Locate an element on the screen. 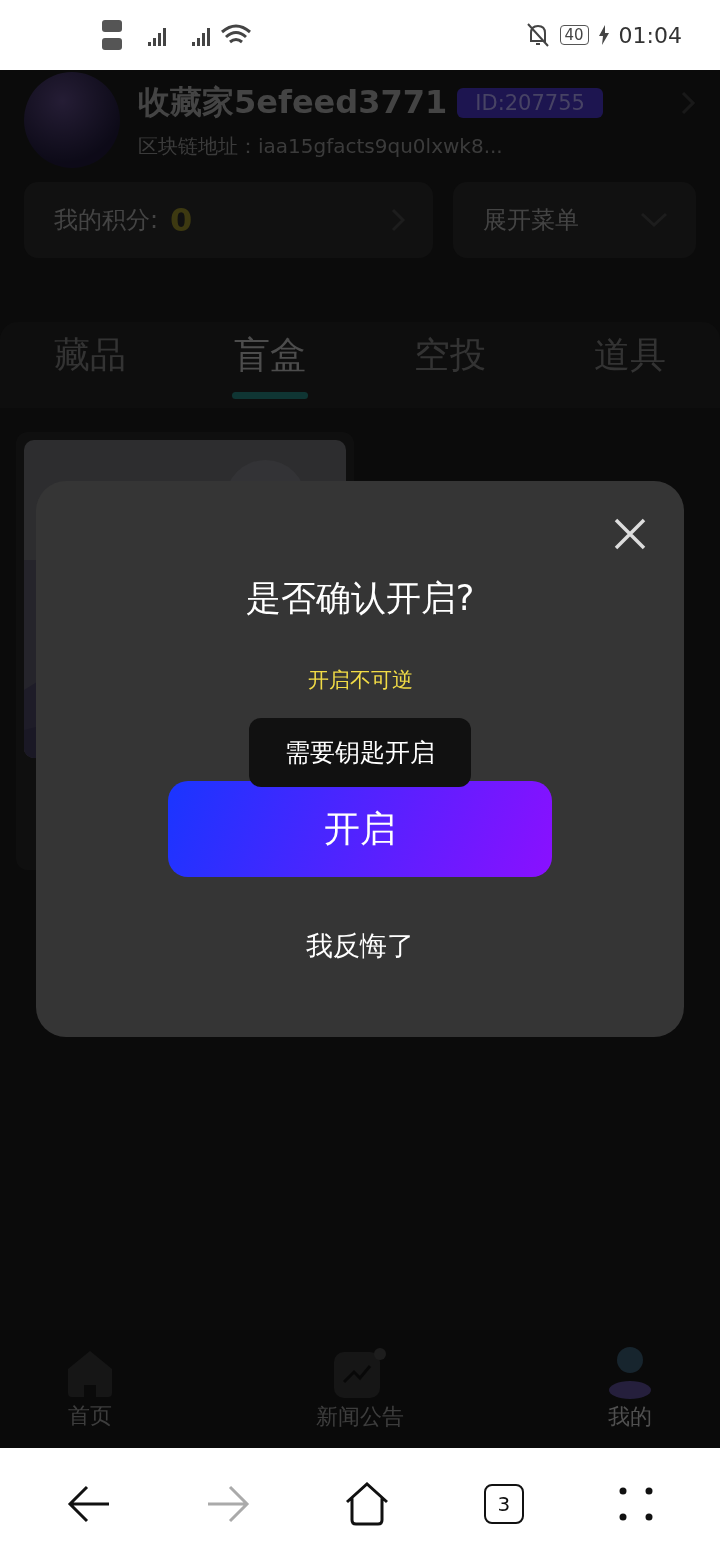 The width and height of the screenshot is (720, 1560). battery-level: 40 is located at coordinates (574, 35).